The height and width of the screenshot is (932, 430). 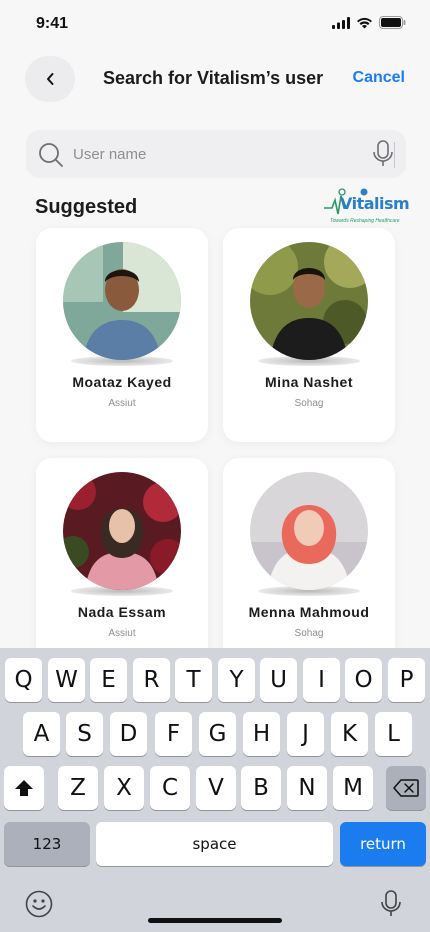 I want to click on return-key: return, so click(x=383, y=844).